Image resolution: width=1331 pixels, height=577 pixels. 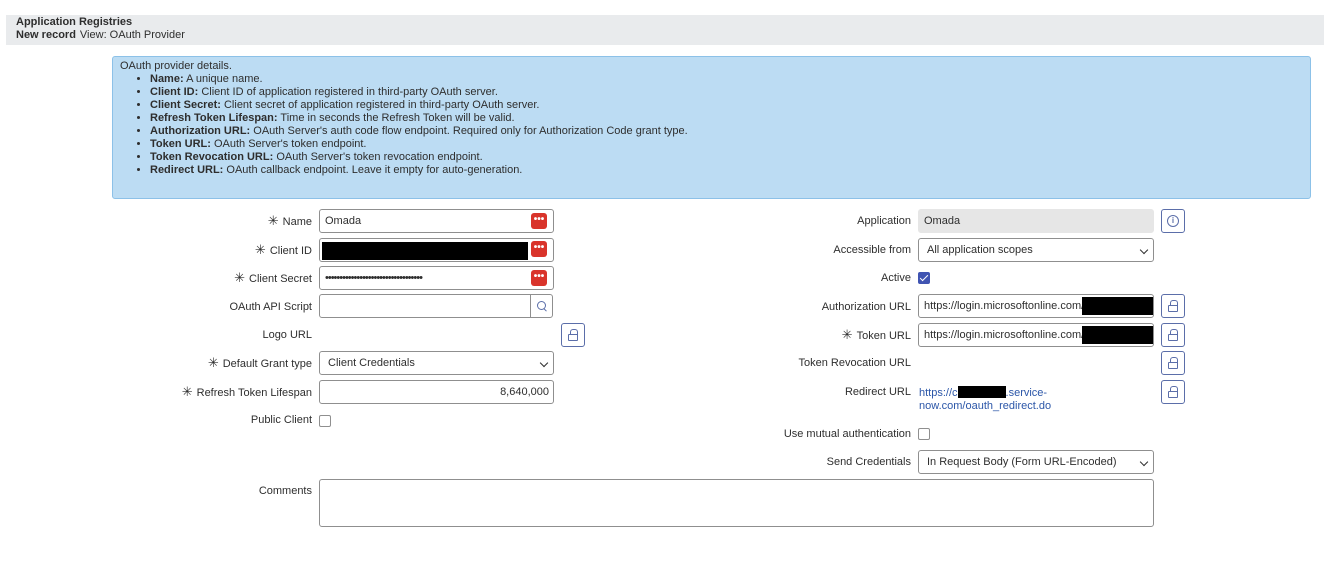 I want to click on public-client-label: Public Client, so click(x=281, y=420).